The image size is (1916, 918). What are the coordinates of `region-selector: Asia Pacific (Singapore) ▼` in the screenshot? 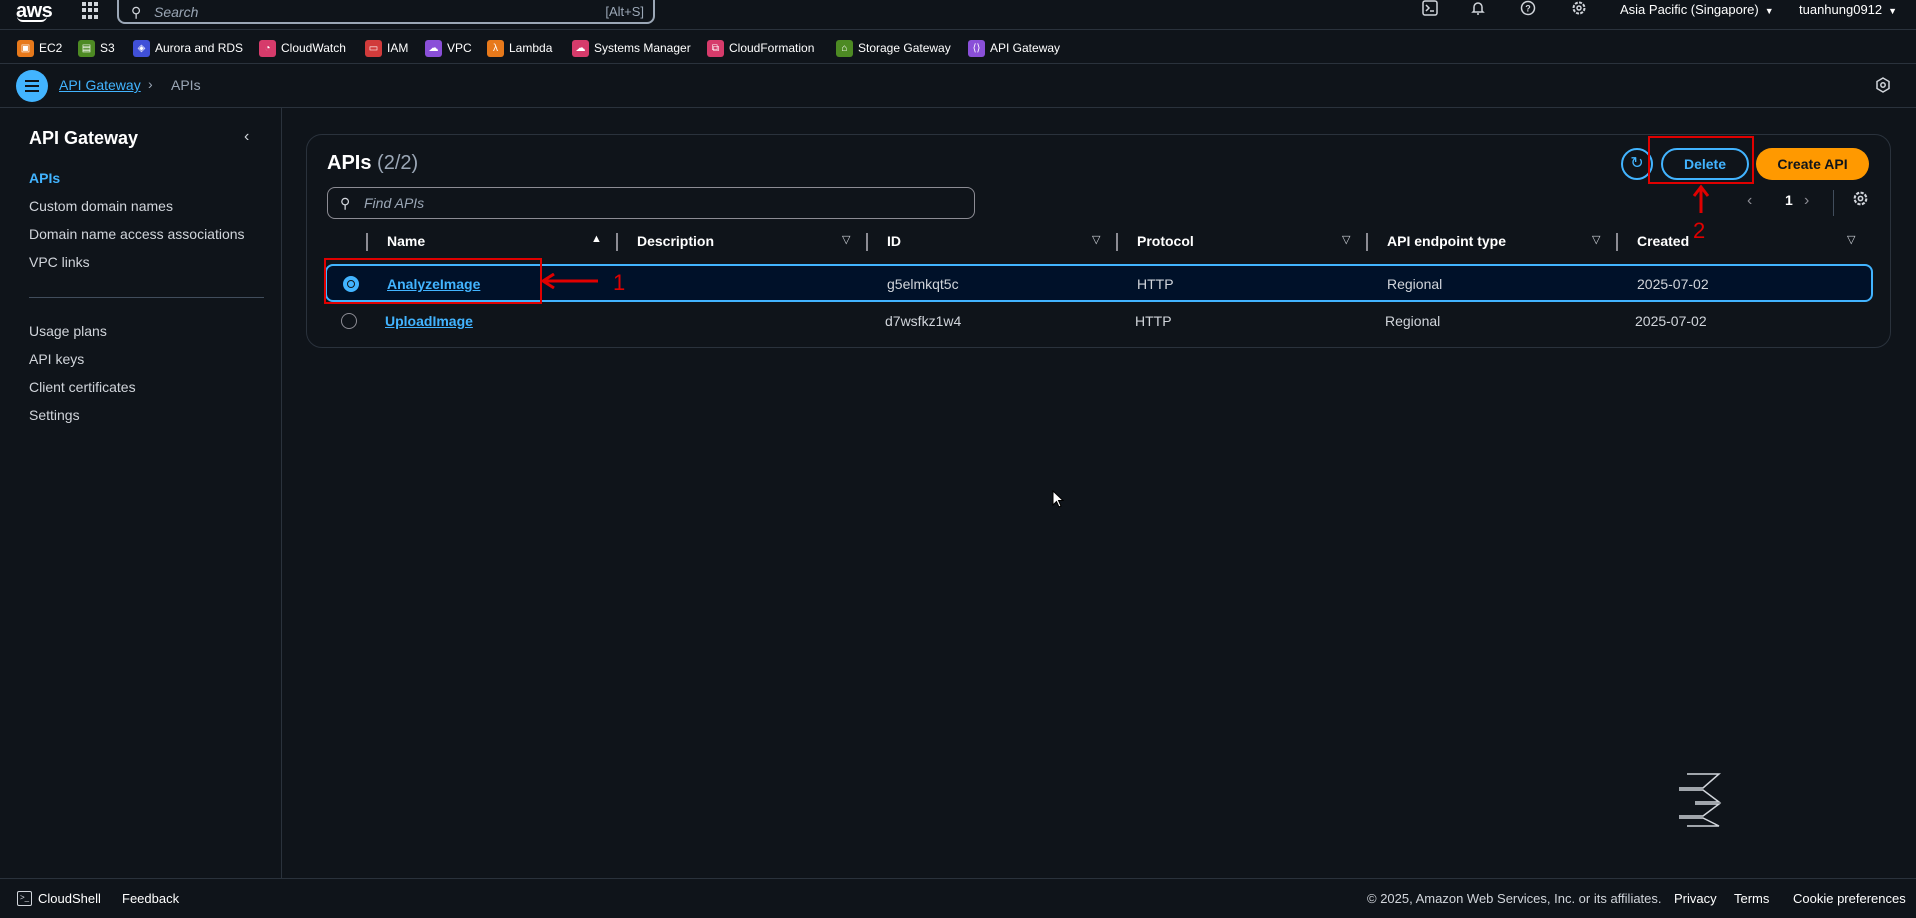 It's located at (1697, 9).